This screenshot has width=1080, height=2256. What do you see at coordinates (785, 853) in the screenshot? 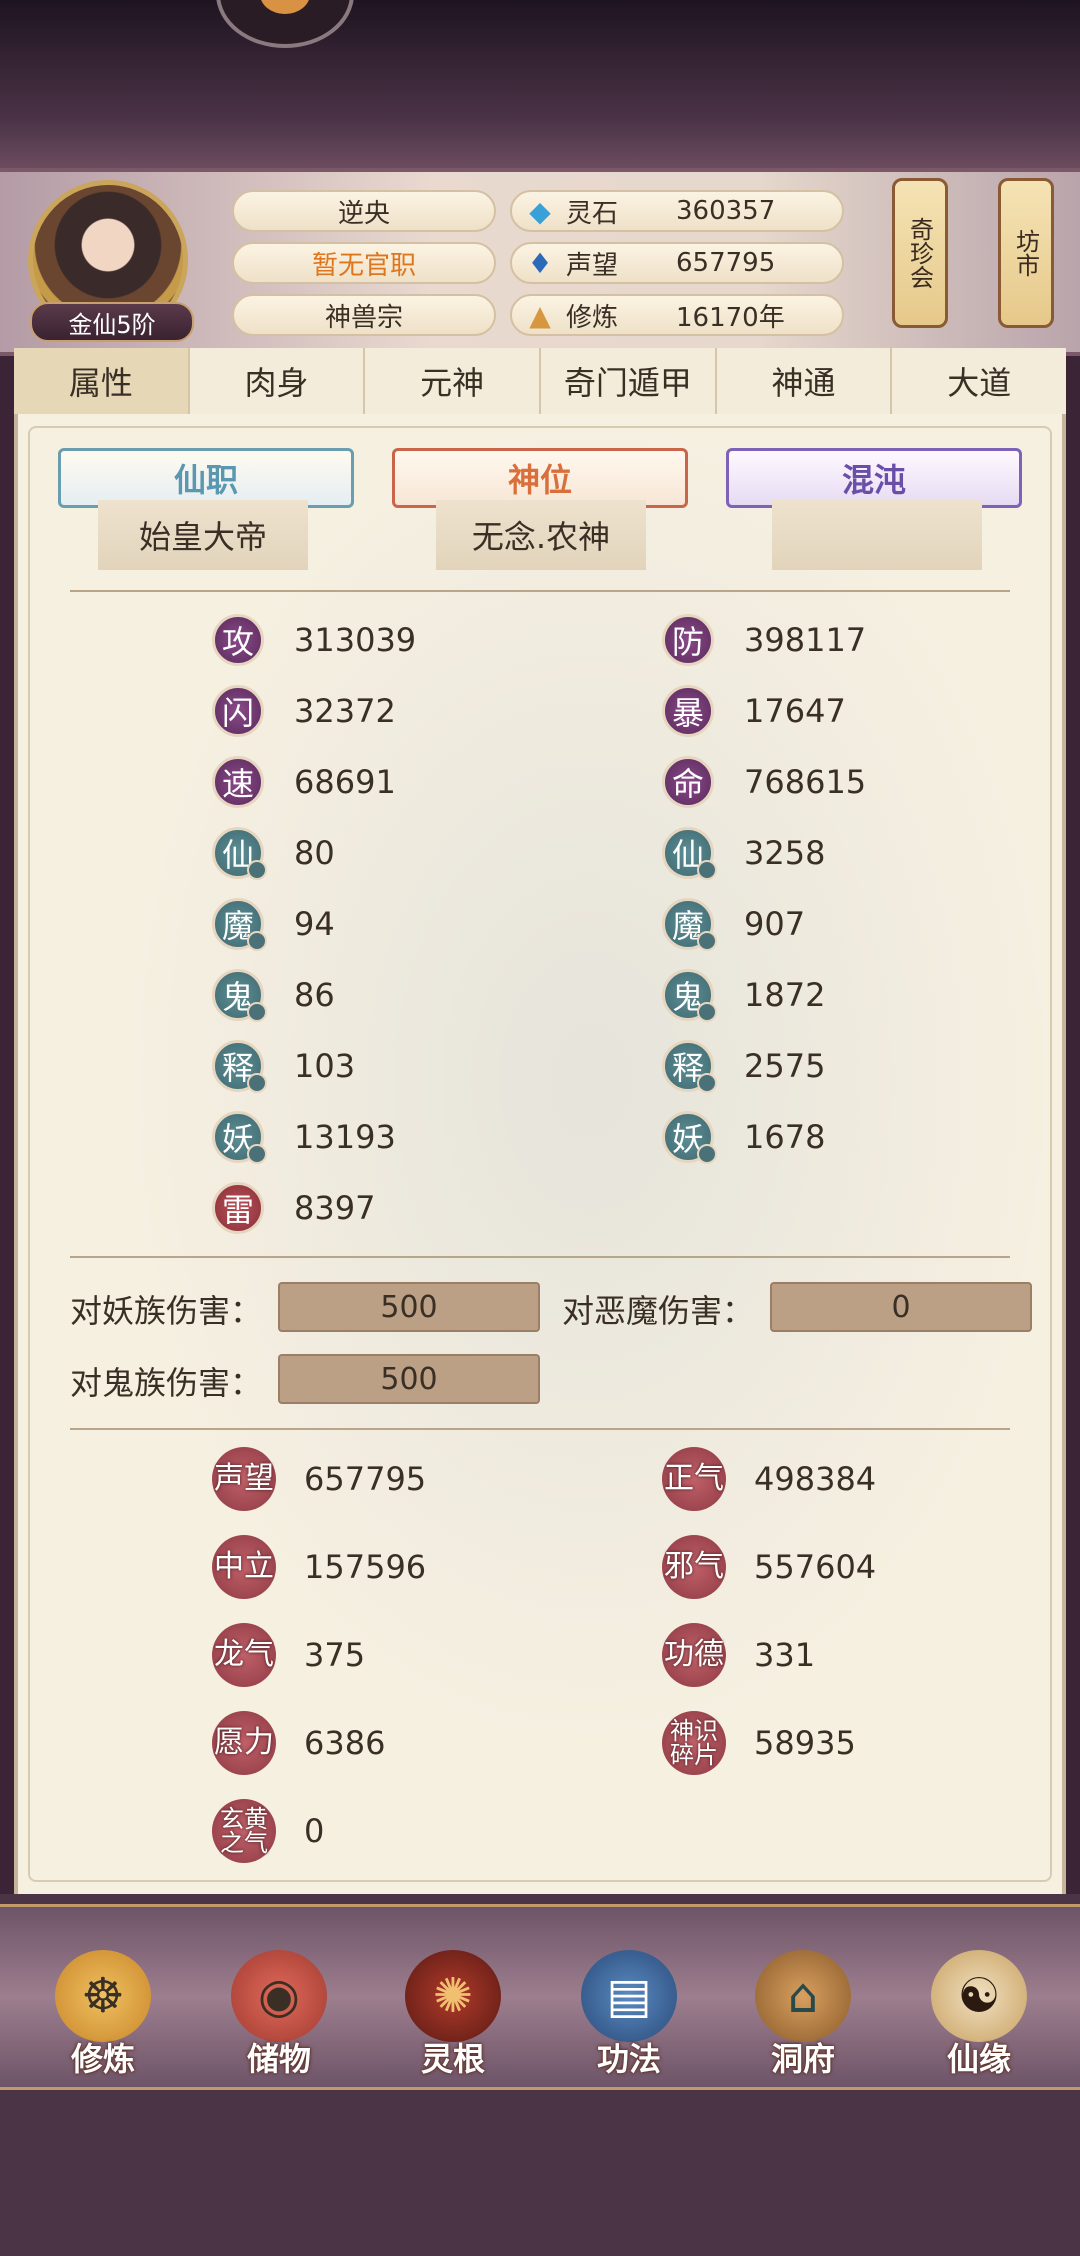
I see `stat-value: 3258` at bounding box center [785, 853].